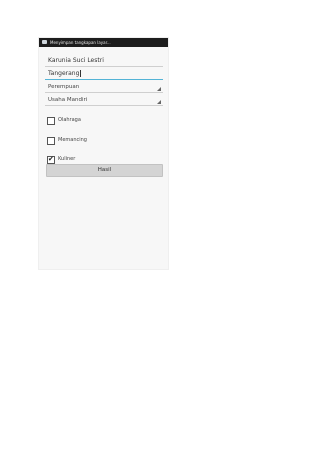 The width and height of the screenshot is (320, 452). I want to click on name-field: Karunia Suci Lestri, so click(104, 61).